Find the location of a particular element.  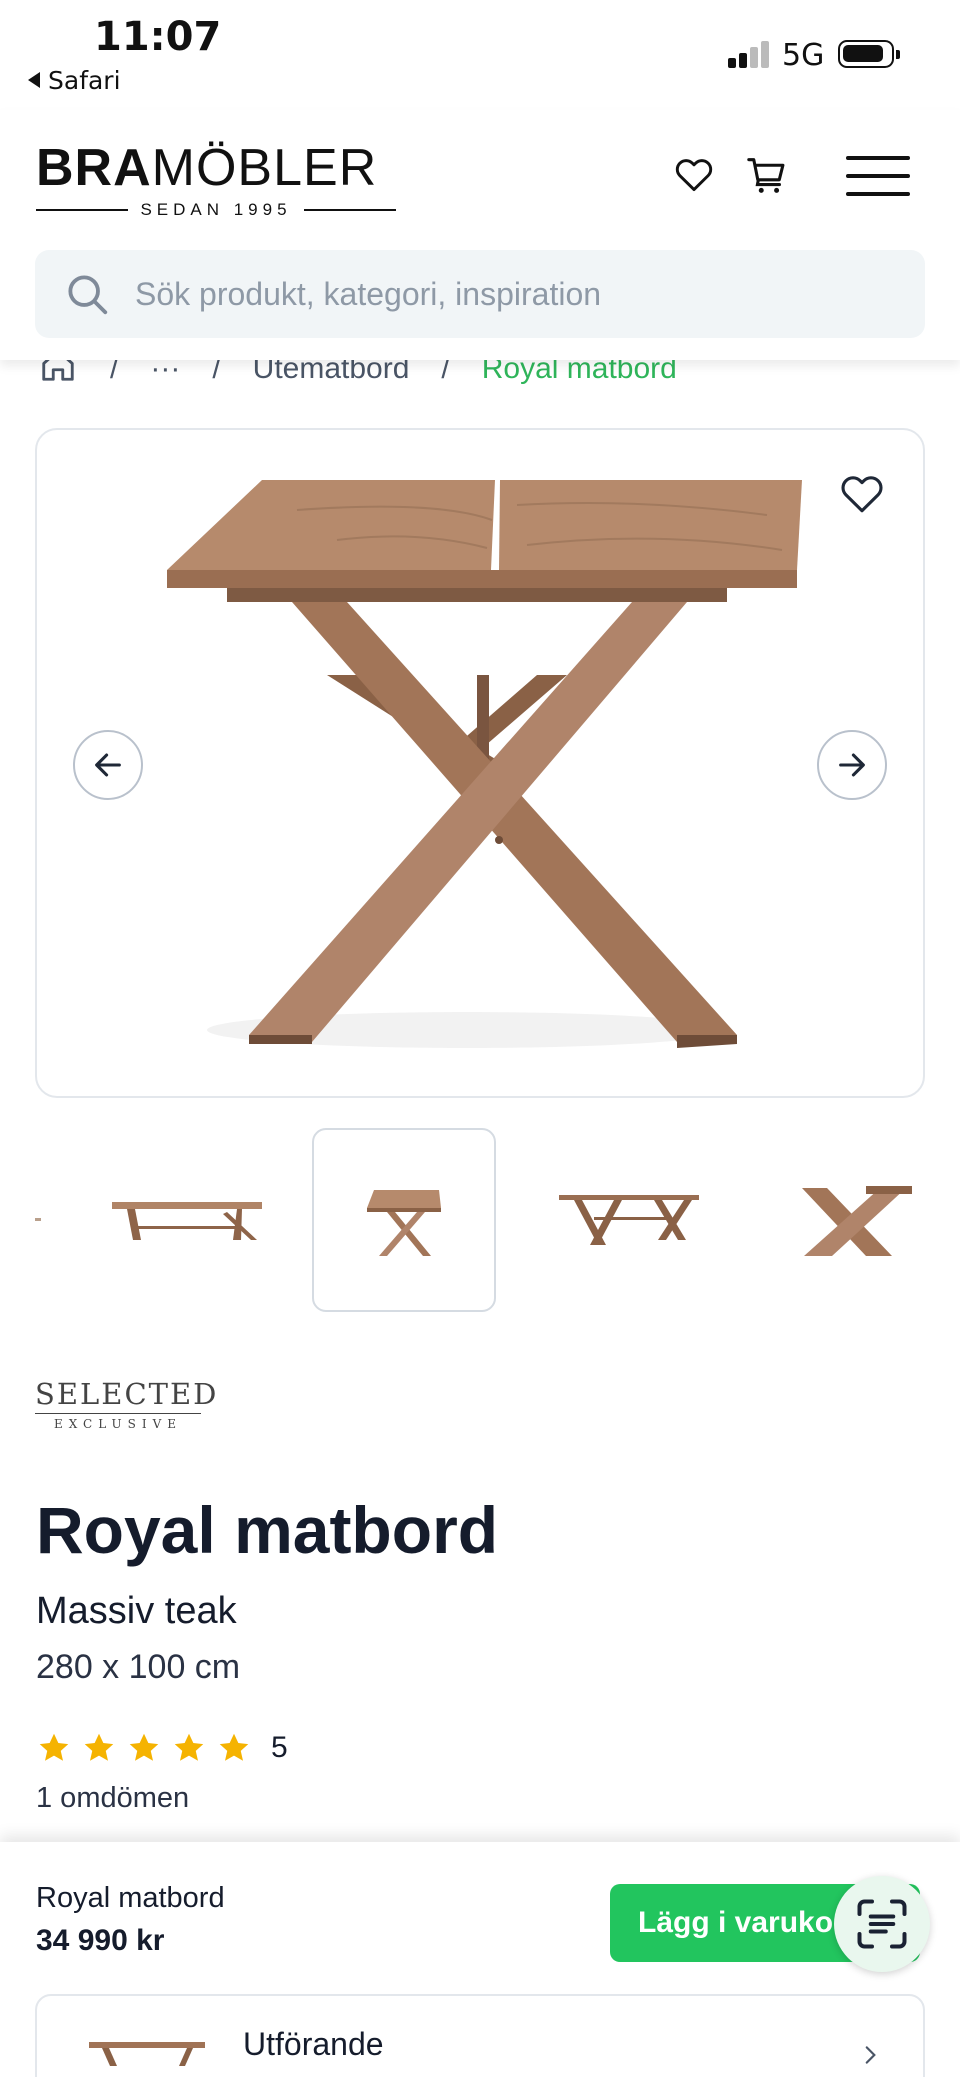

favorite-button is located at coordinates (862, 495).